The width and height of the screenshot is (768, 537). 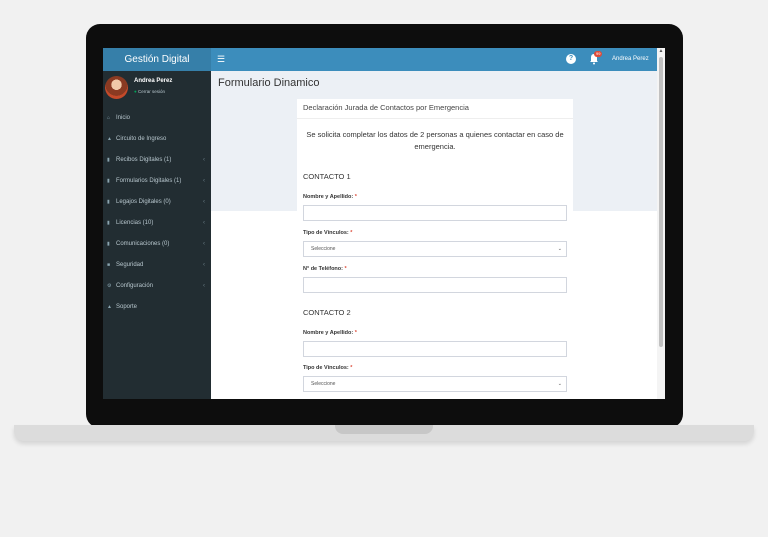 What do you see at coordinates (661, 202) in the screenshot?
I see `scroll-thumb` at bounding box center [661, 202].